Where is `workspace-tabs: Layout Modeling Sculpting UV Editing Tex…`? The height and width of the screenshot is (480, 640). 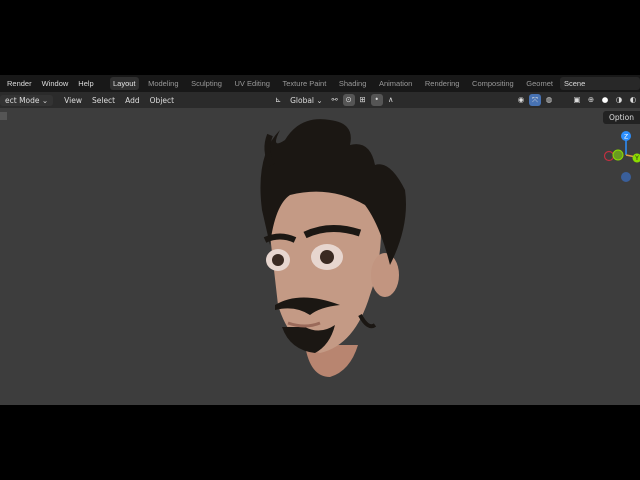
workspace-tabs: Layout Modeling Sculpting UV Editing Tex… is located at coordinates (333, 83).